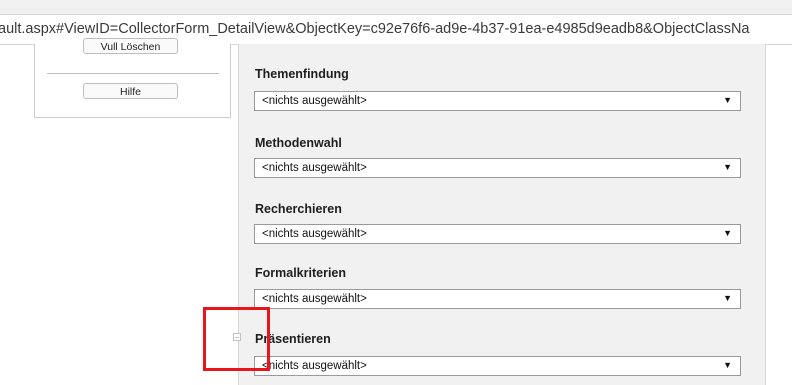  I want to click on browser-top-bar, so click(396, 7).